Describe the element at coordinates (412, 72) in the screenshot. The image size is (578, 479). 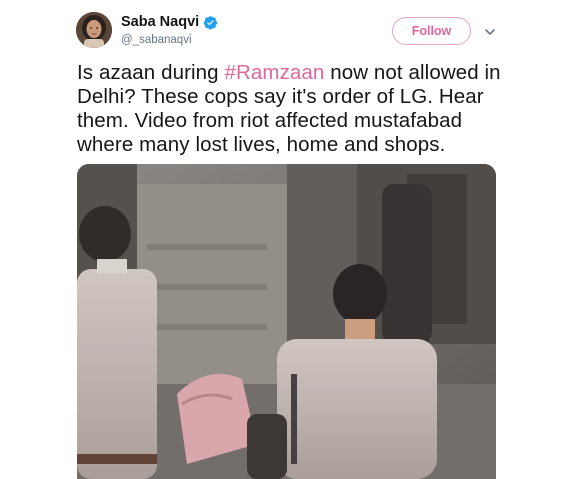
I see `tweet-text-segment: now not allowed in` at that location.